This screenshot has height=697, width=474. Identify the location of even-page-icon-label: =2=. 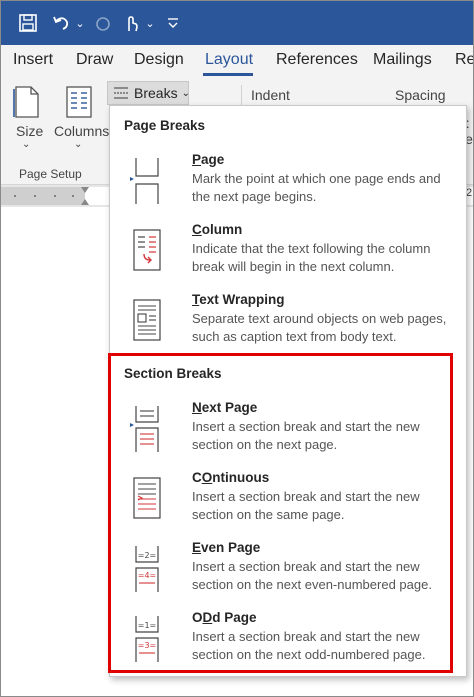
(147, 555).